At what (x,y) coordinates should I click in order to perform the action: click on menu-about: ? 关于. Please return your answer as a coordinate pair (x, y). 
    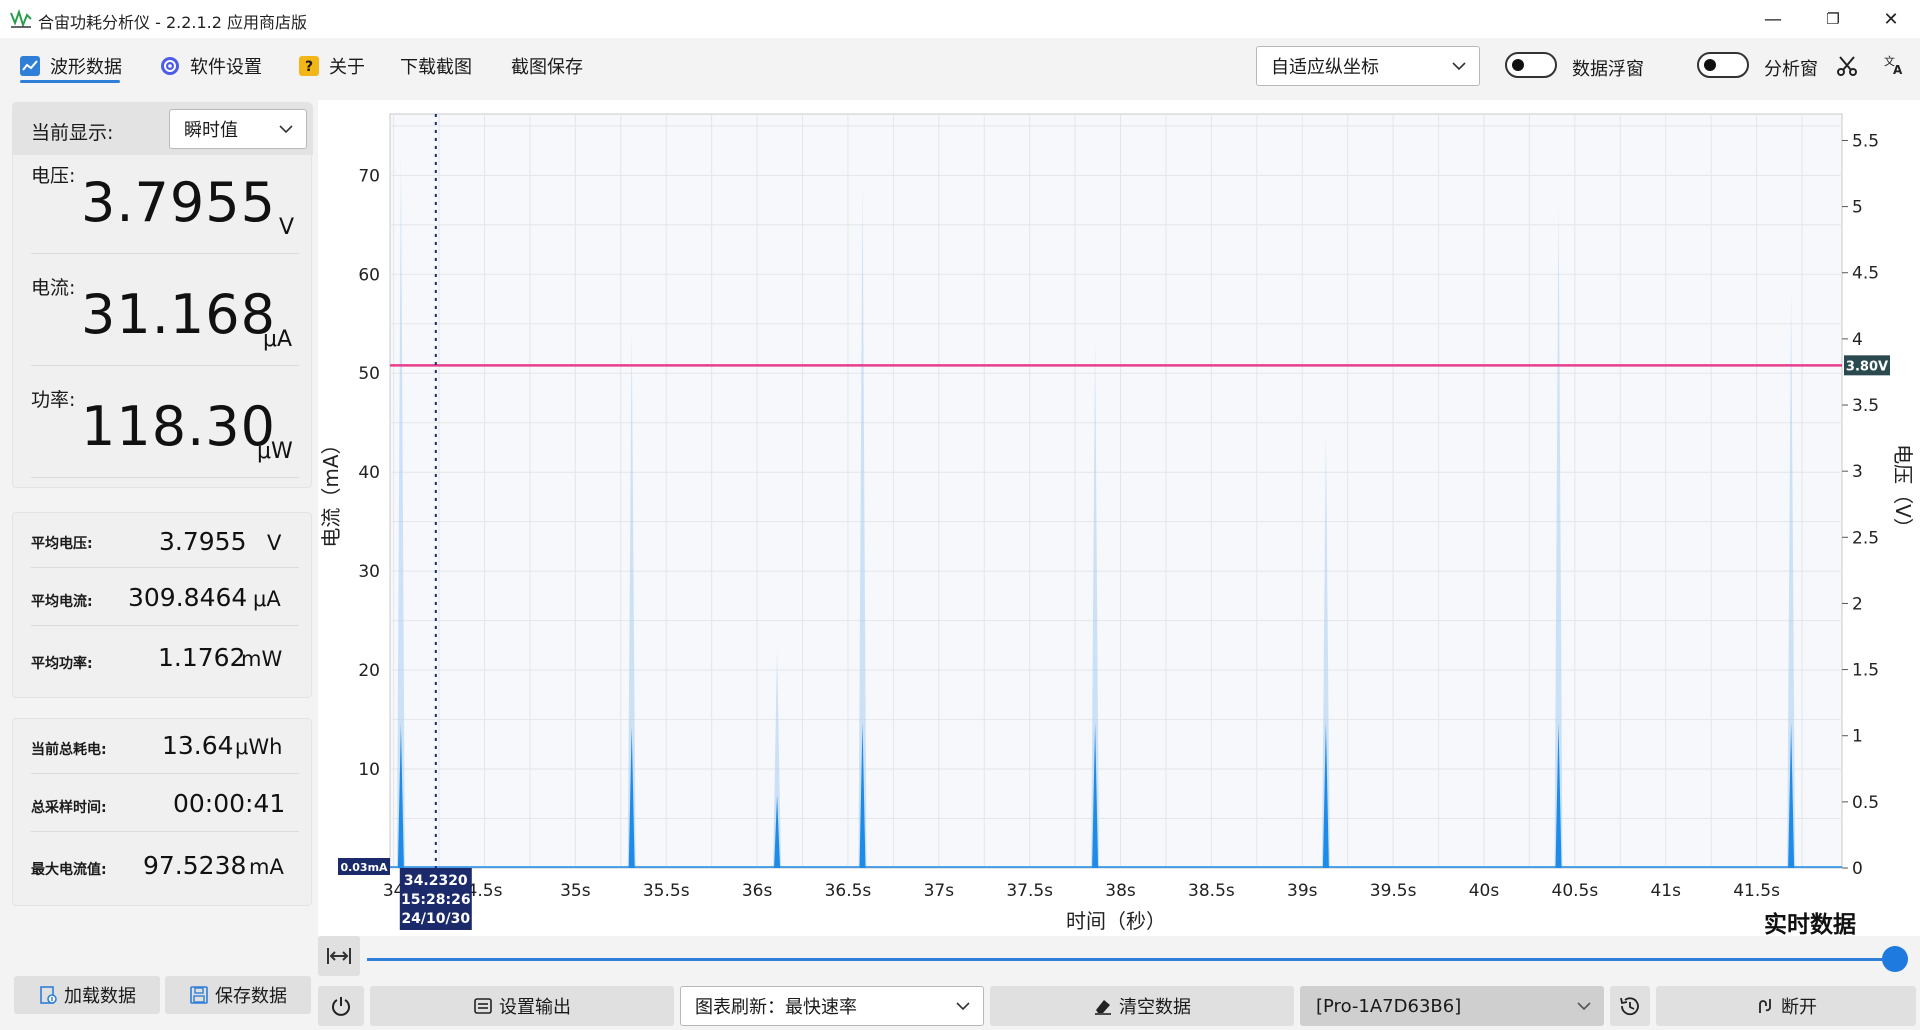
    Looking at the image, I should click on (332, 66).